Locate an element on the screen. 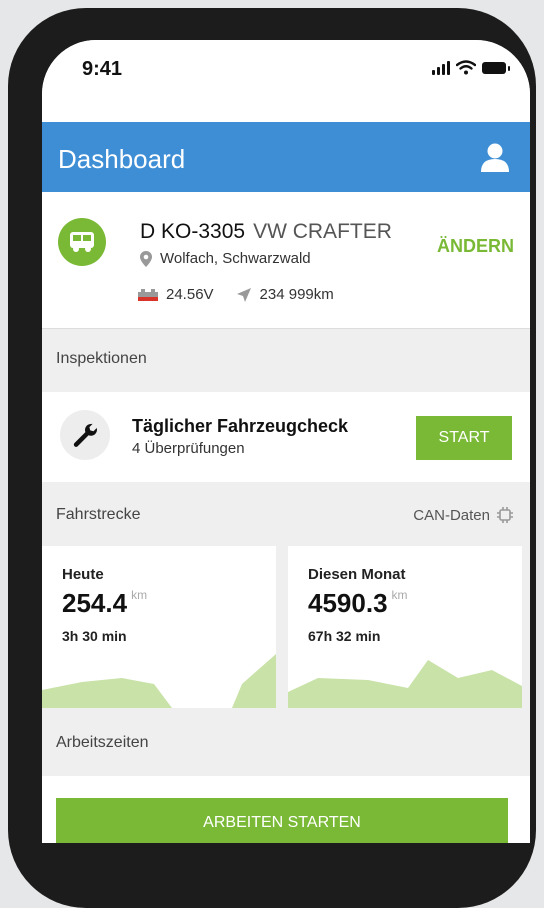 This screenshot has width=544, height=908. status-bar: 9:41 is located at coordinates (286, 81).